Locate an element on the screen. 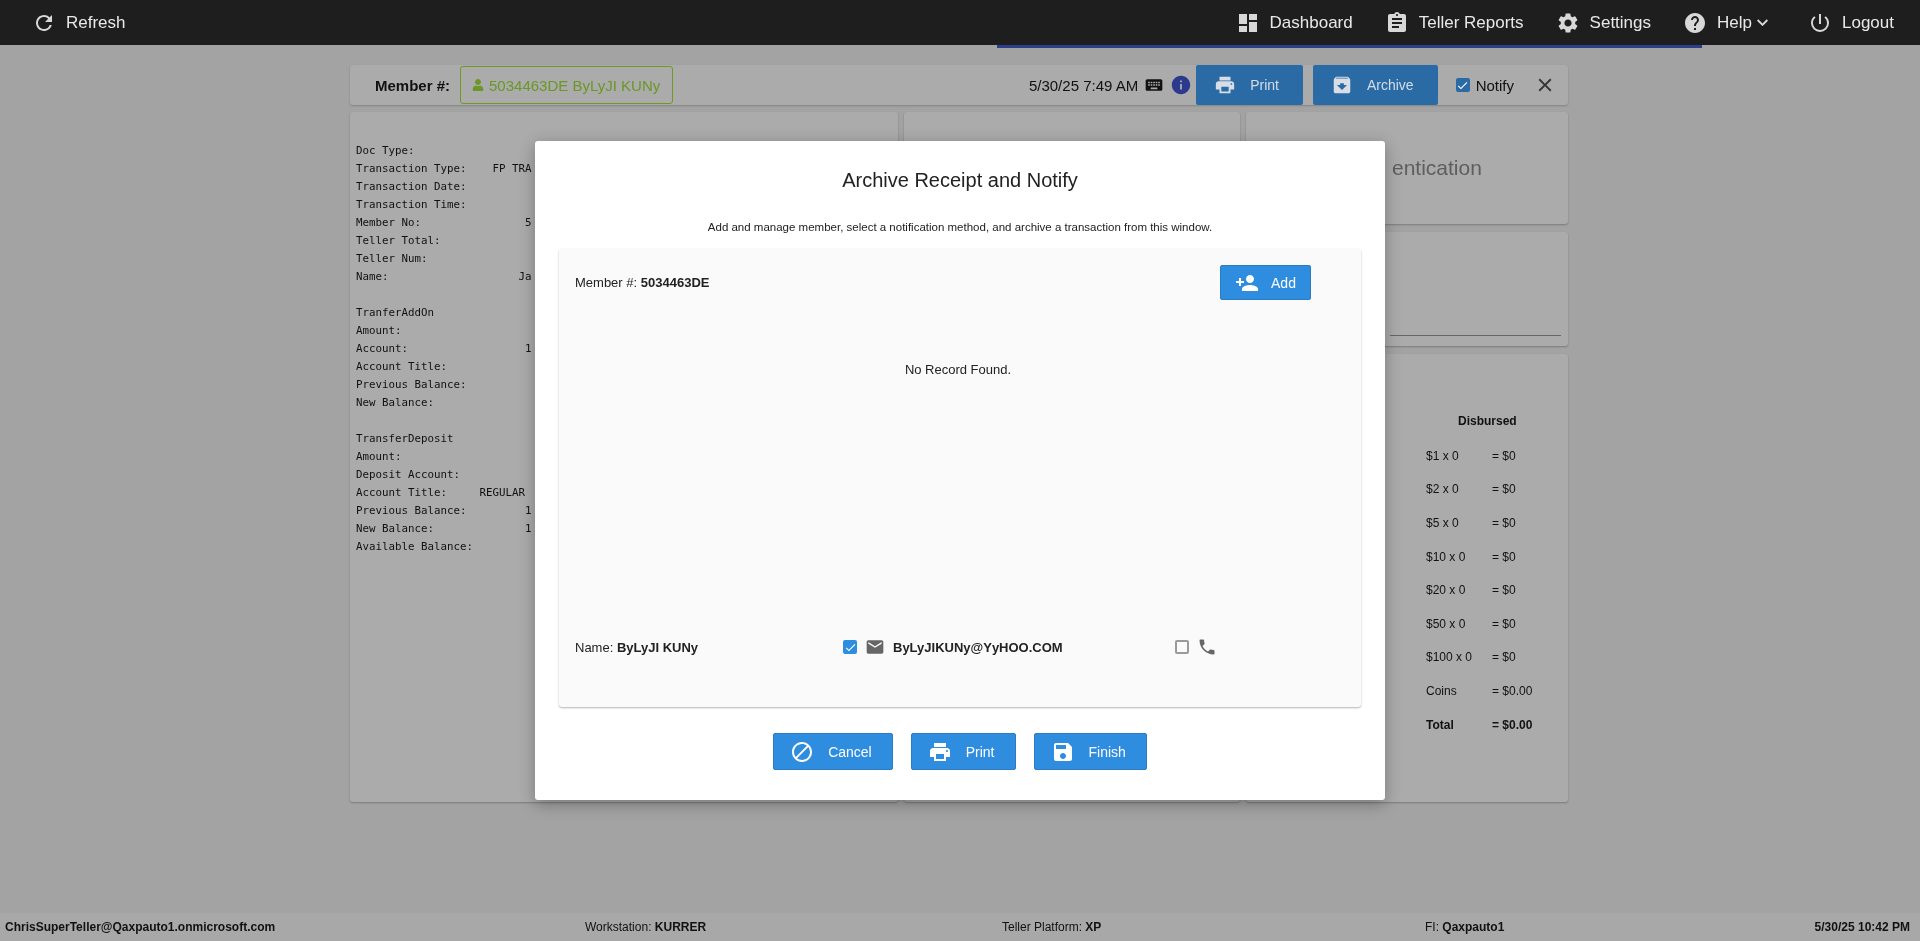 The width and height of the screenshot is (1920, 941). status-text: 5/30/25 10:42 PM is located at coordinates (1862, 927).